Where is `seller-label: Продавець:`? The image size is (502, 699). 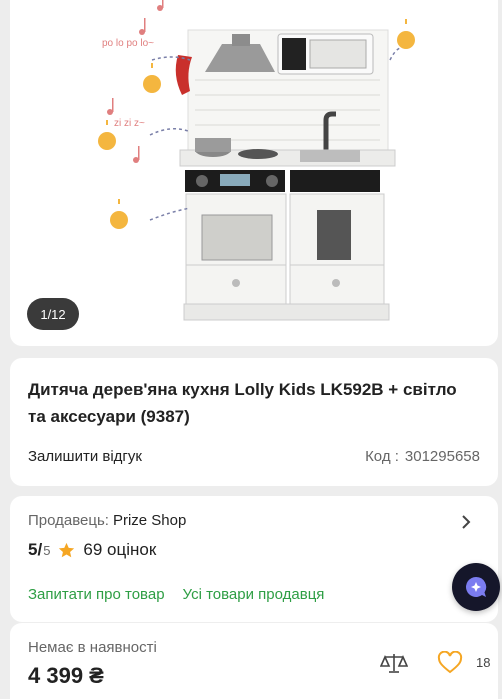 seller-label: Продавець: is located at coordinates (68, 520).